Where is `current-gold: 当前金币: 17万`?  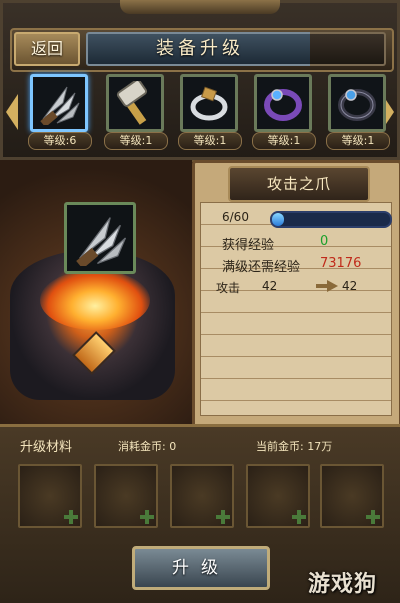 current-gold: 当前金币: 17万 is located at coordinates (294, 446).